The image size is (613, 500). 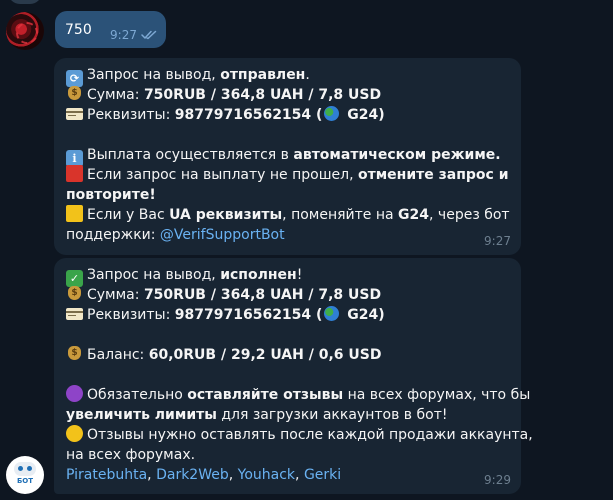 I want to click on text-bold: оставляйте отзывы, so click(x=265, y=395).